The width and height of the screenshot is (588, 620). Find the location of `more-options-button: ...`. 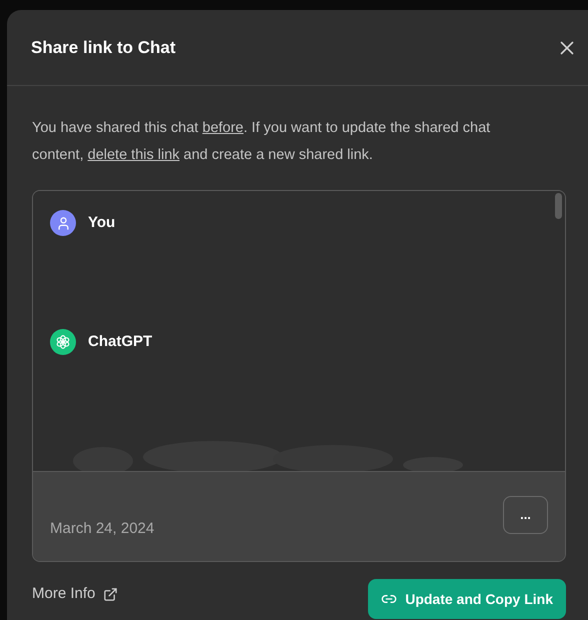

more-options-button: ... is located at coordinates (525, 515).